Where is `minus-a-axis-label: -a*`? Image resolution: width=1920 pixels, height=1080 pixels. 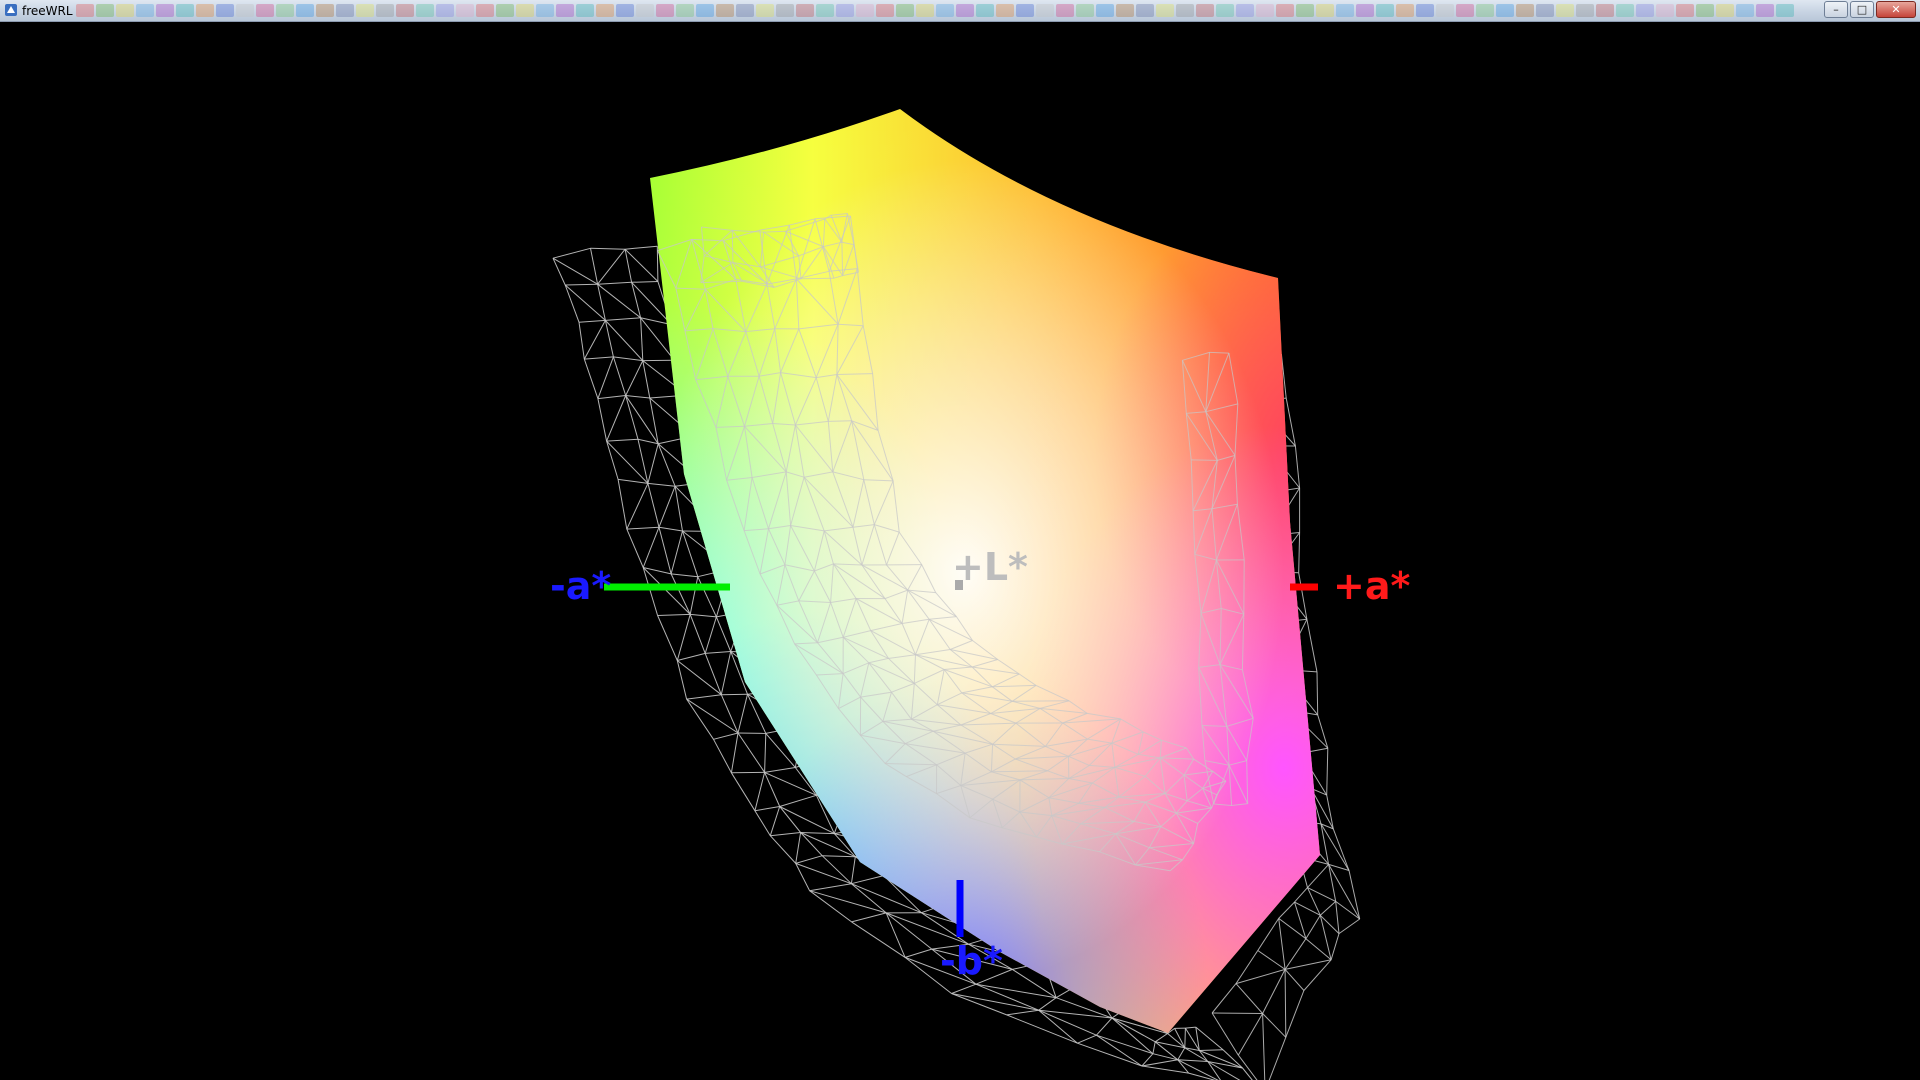 minus-a-axis-label: -a* is located at coordinates (580, 586).